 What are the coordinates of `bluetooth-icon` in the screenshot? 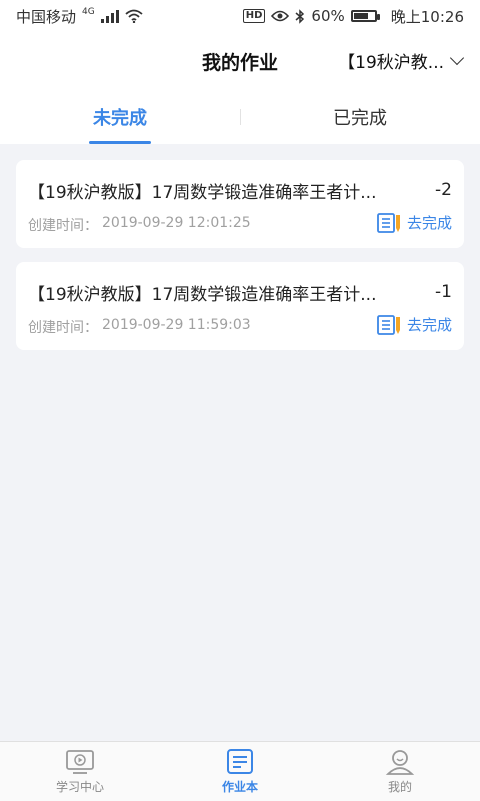 It's located at (300, 16).